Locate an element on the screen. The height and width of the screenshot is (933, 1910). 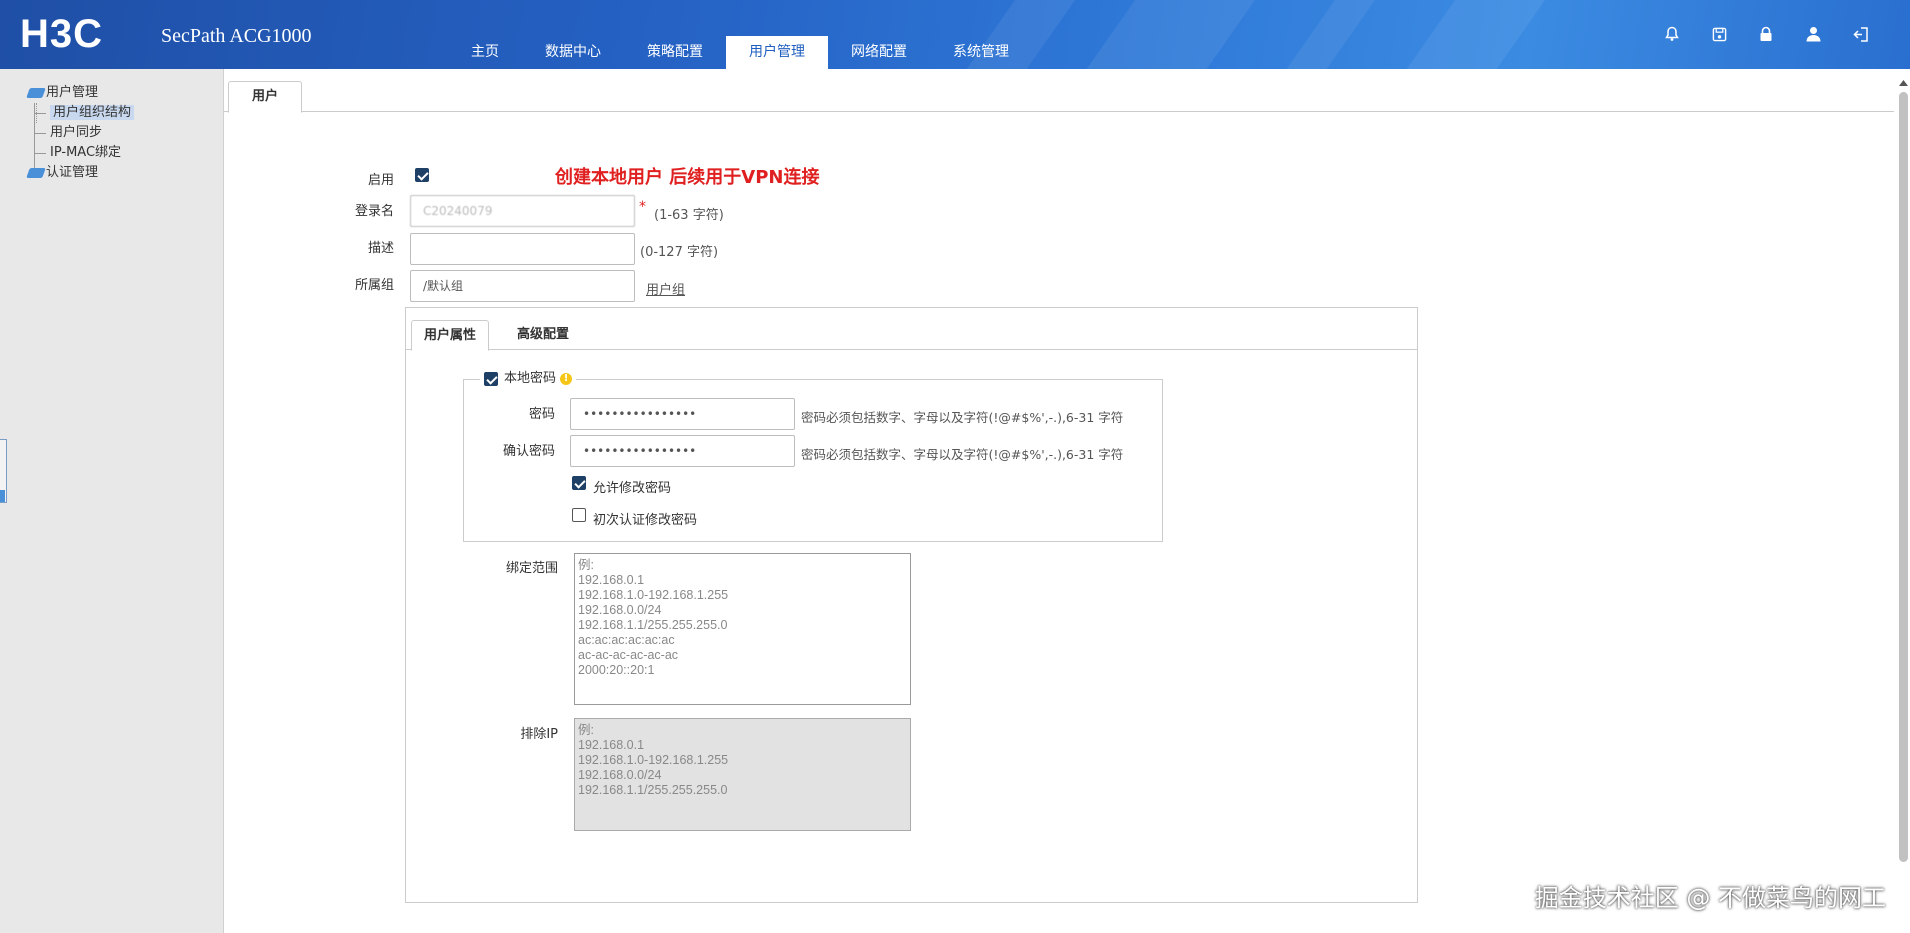
bell-icon is located at coordinates (1672, 34).